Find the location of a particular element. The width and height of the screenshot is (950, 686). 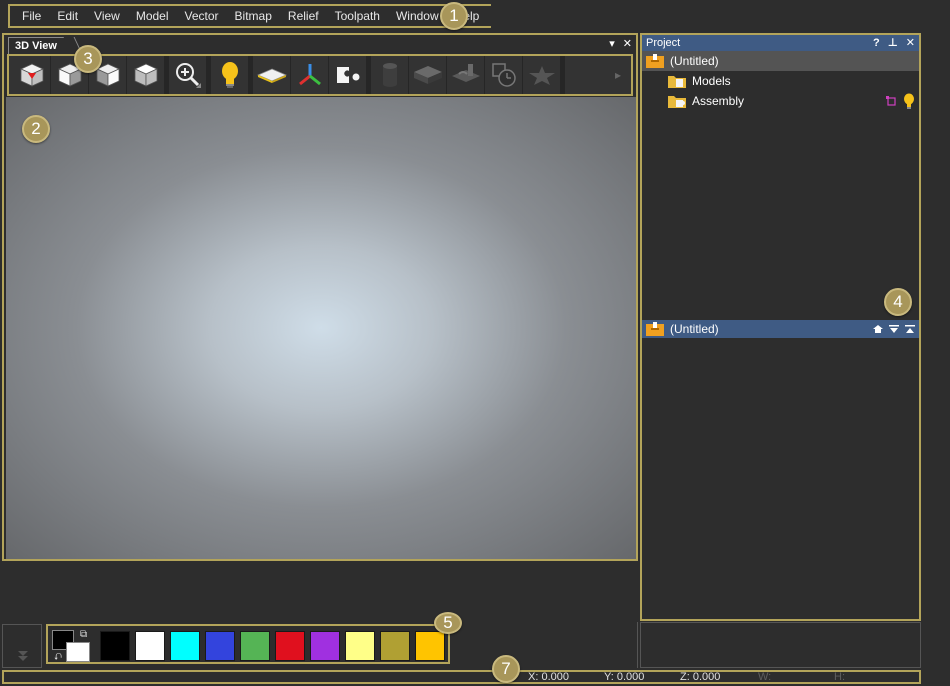

callout-badge-7: 7 is located at coordinates (506, 669).